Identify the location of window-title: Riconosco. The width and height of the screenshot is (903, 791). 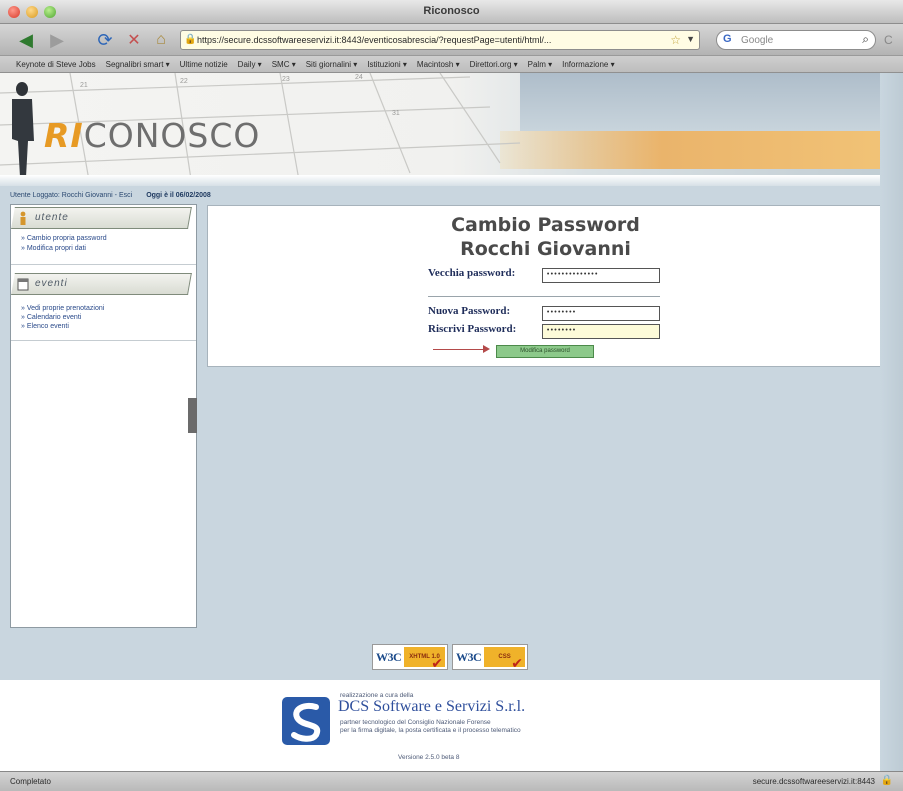
(451, 11).